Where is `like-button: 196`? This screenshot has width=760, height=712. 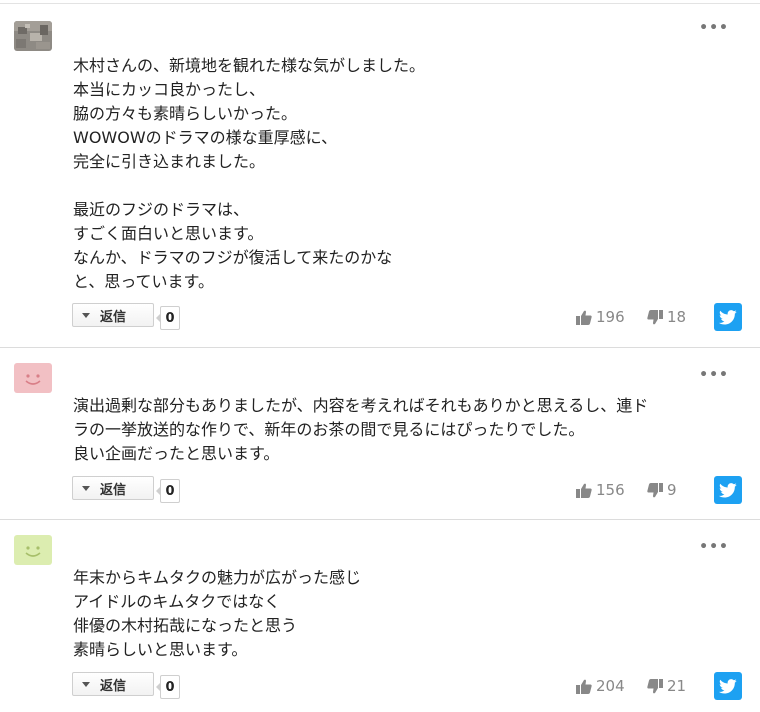
like-button: 196 is located at coordinates (600, 317).